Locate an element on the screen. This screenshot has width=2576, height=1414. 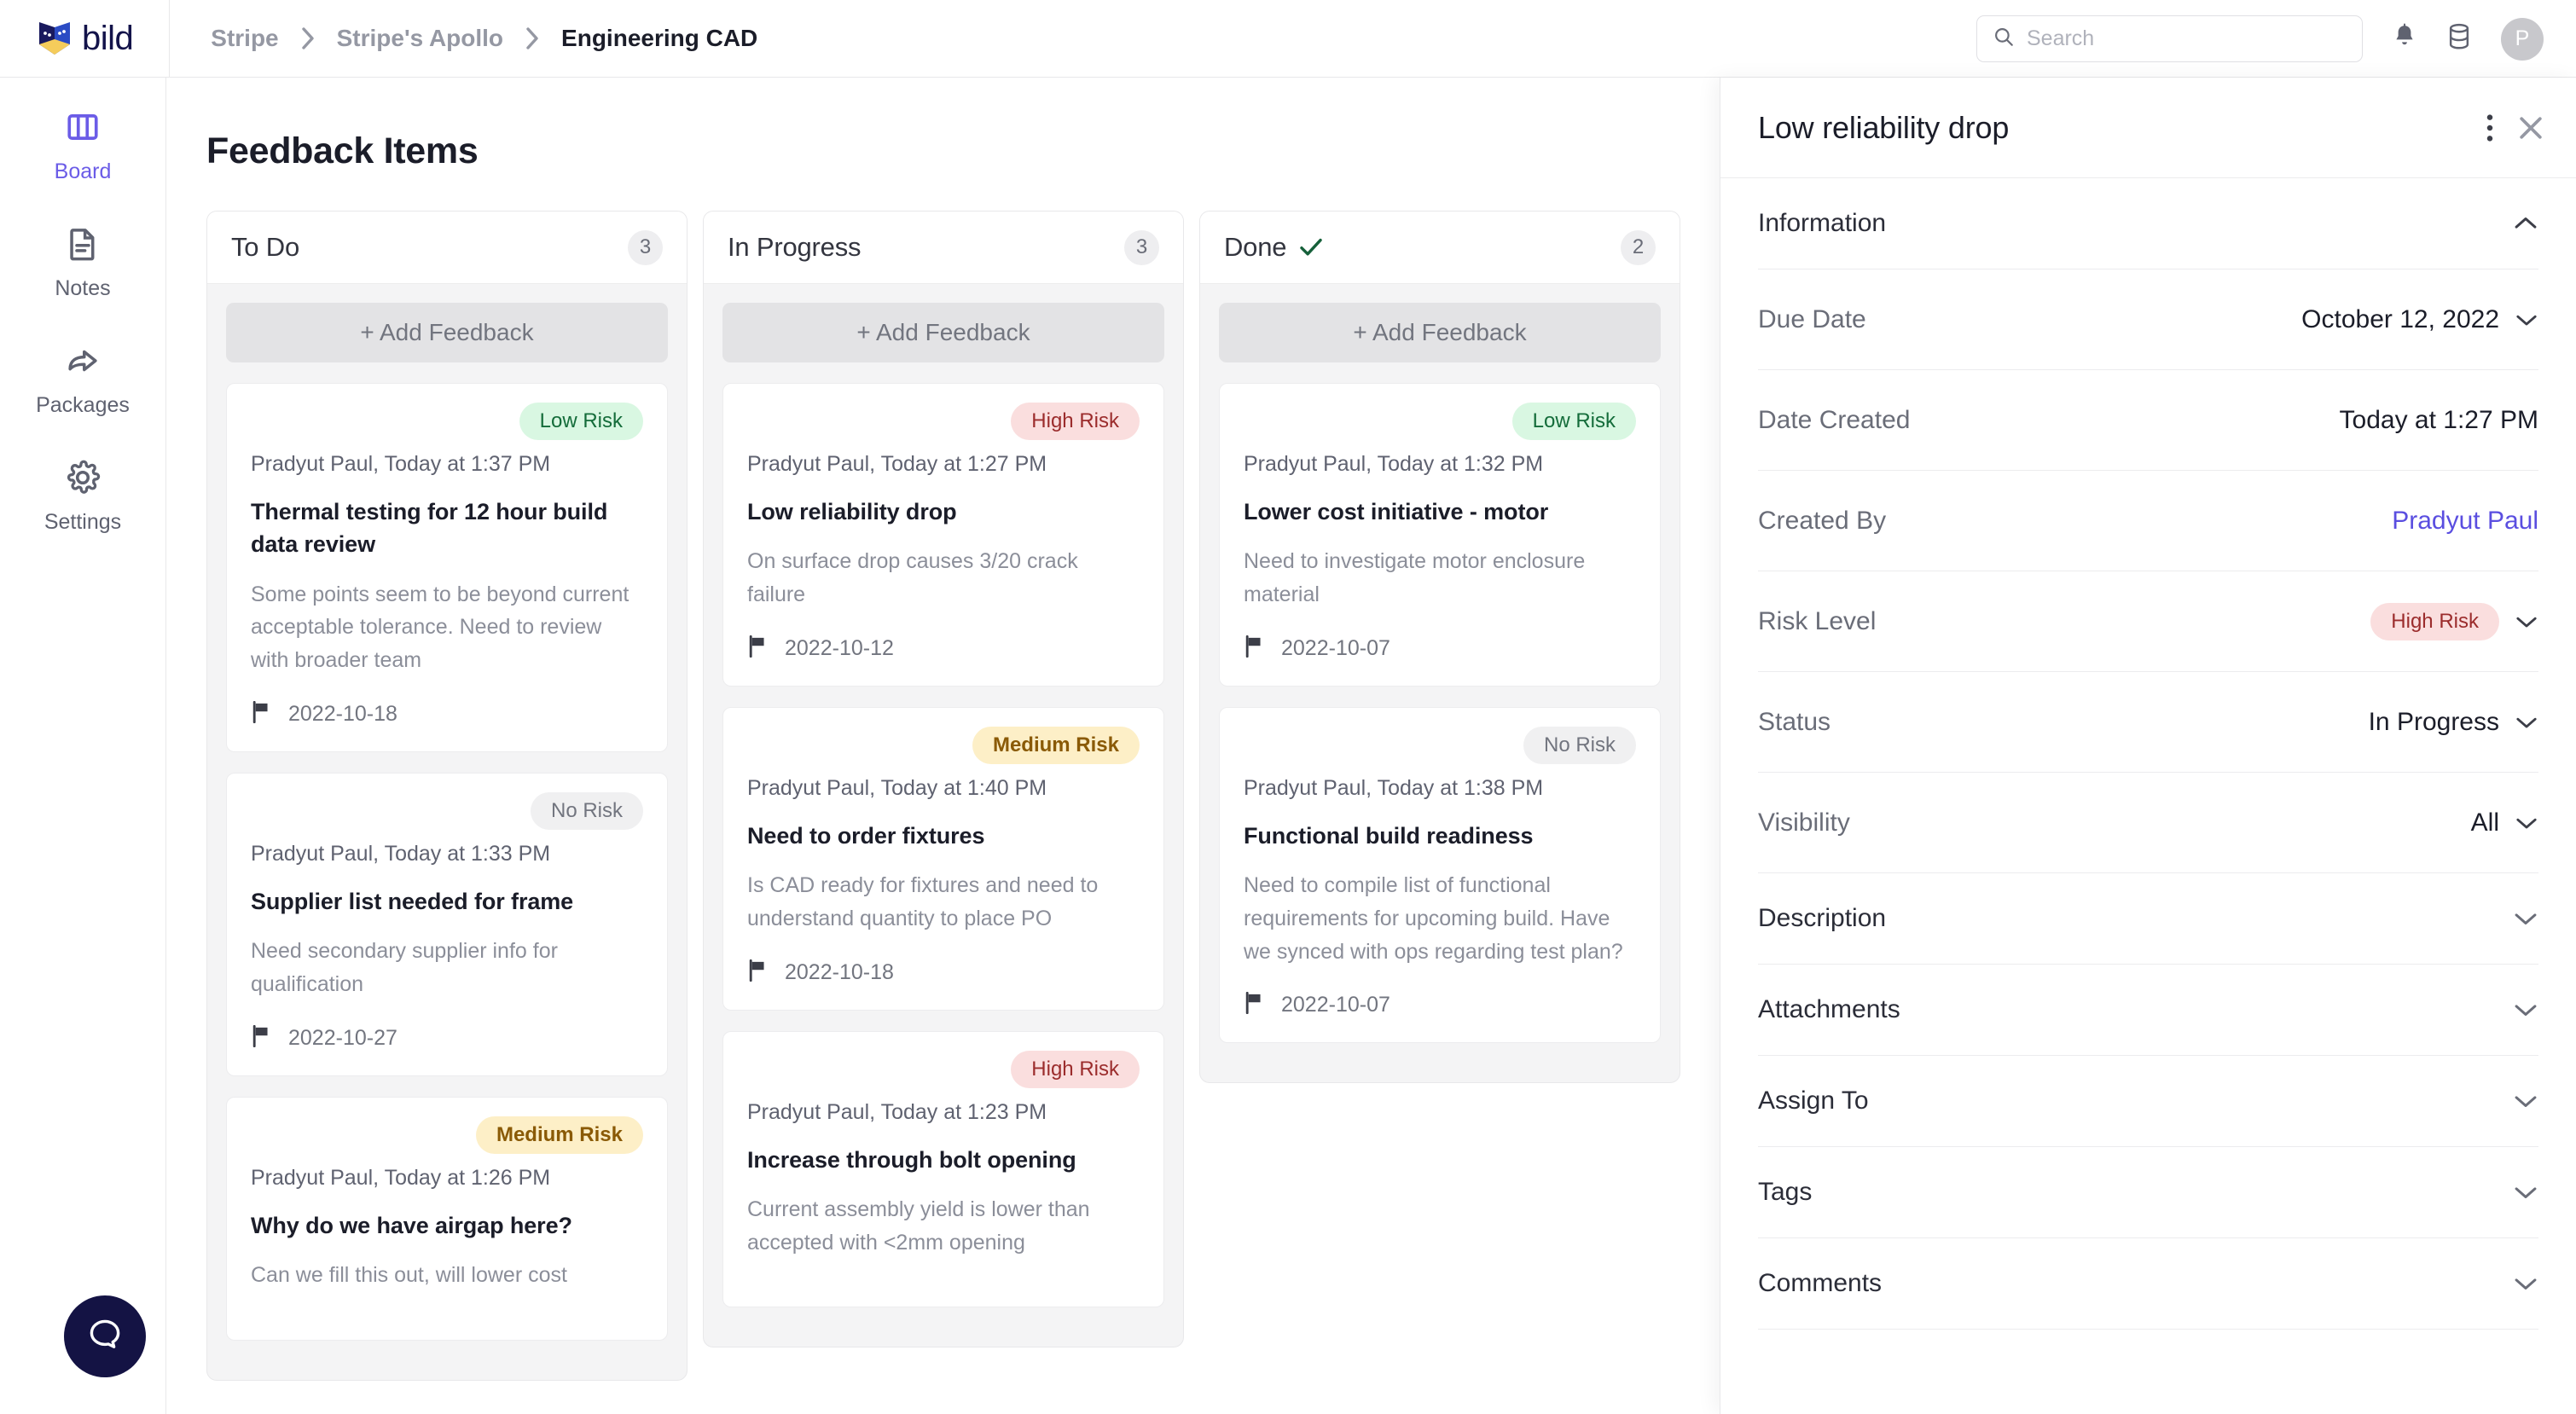
sidebar-item-settings: Settings is located at coordinates (82, 497).